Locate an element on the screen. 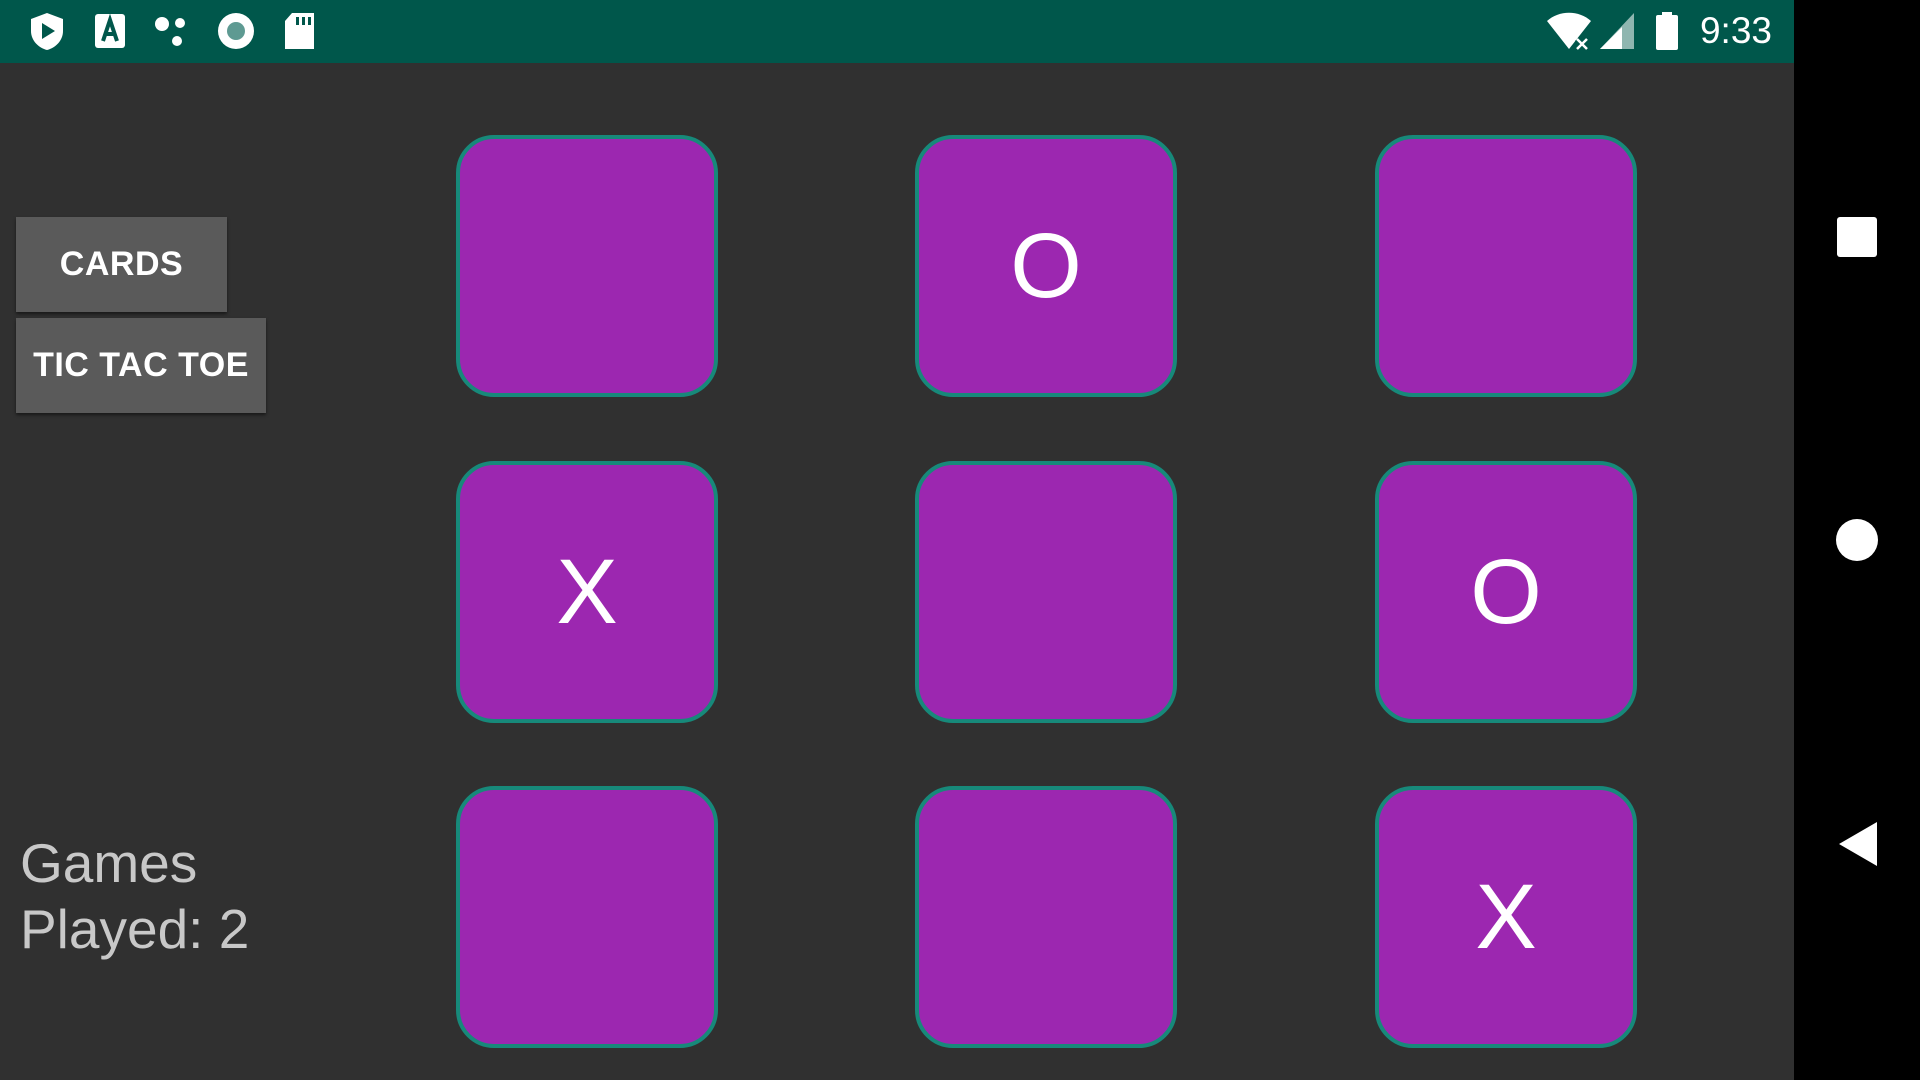 The width and height of the screenshot is (1920, 1080). sd-card-icon is located at coordinates (299, 31).